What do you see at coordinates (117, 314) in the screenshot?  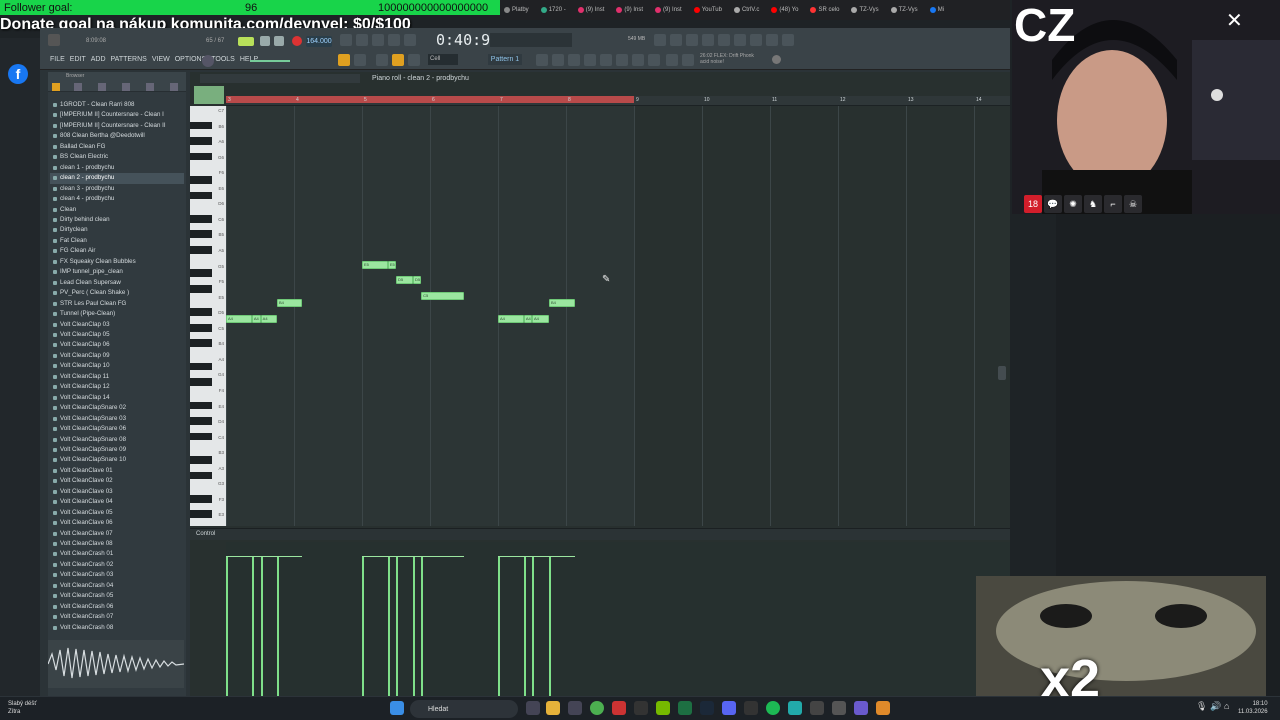 I see `browser-item: Tunnel (Pipe-Clean)` at bounding box center [117, 314].